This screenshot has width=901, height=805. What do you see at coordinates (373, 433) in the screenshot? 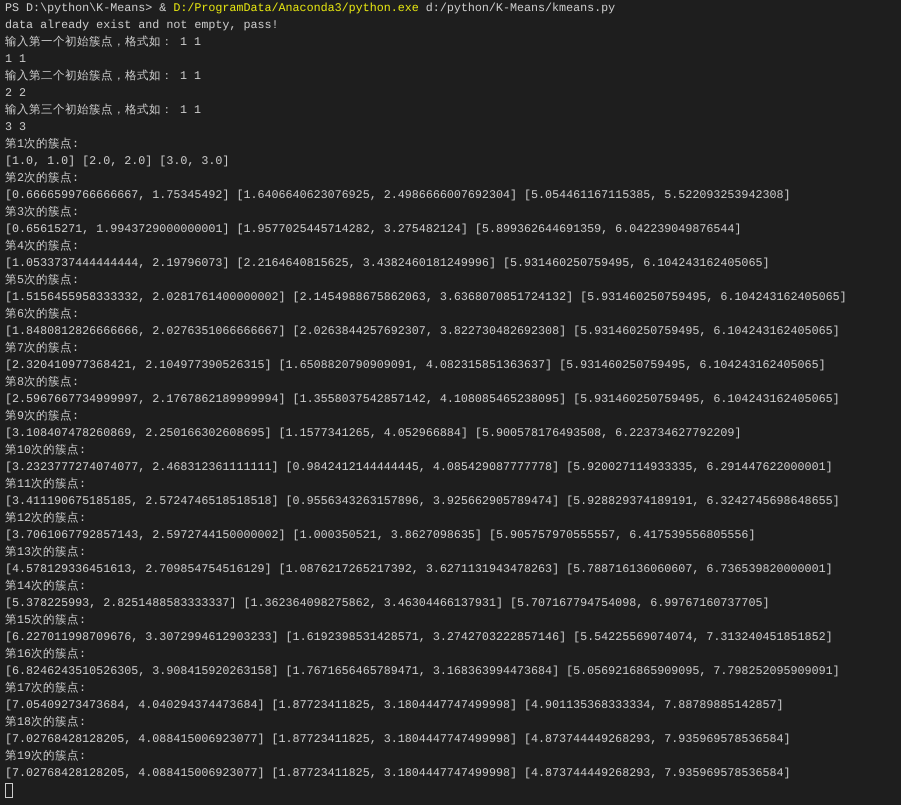
I see `output-line: [3.108407478260869, 2.250166302608695] [1.1577341265, 4.052966884] [5.900578176493508, 6.223734627792209]` at bounding box center [373, 433].